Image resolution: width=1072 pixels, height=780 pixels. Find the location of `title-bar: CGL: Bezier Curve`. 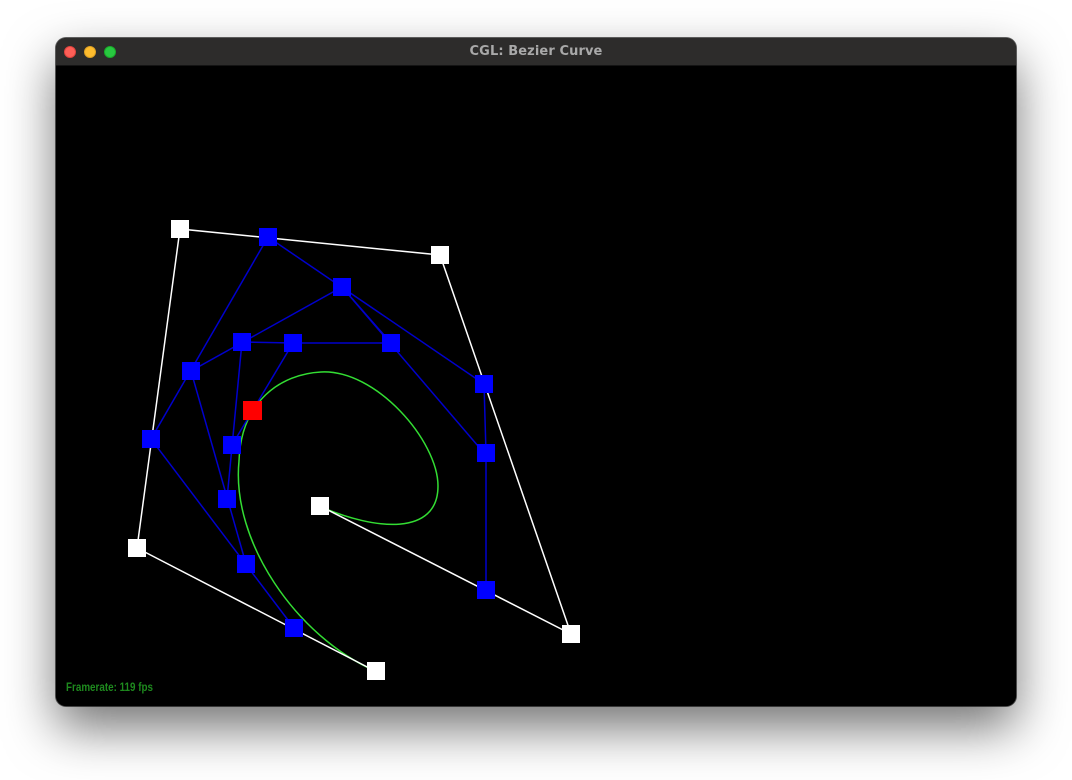

title-bar: CGL: Bezier Curve is located at coordinates (536, 52).